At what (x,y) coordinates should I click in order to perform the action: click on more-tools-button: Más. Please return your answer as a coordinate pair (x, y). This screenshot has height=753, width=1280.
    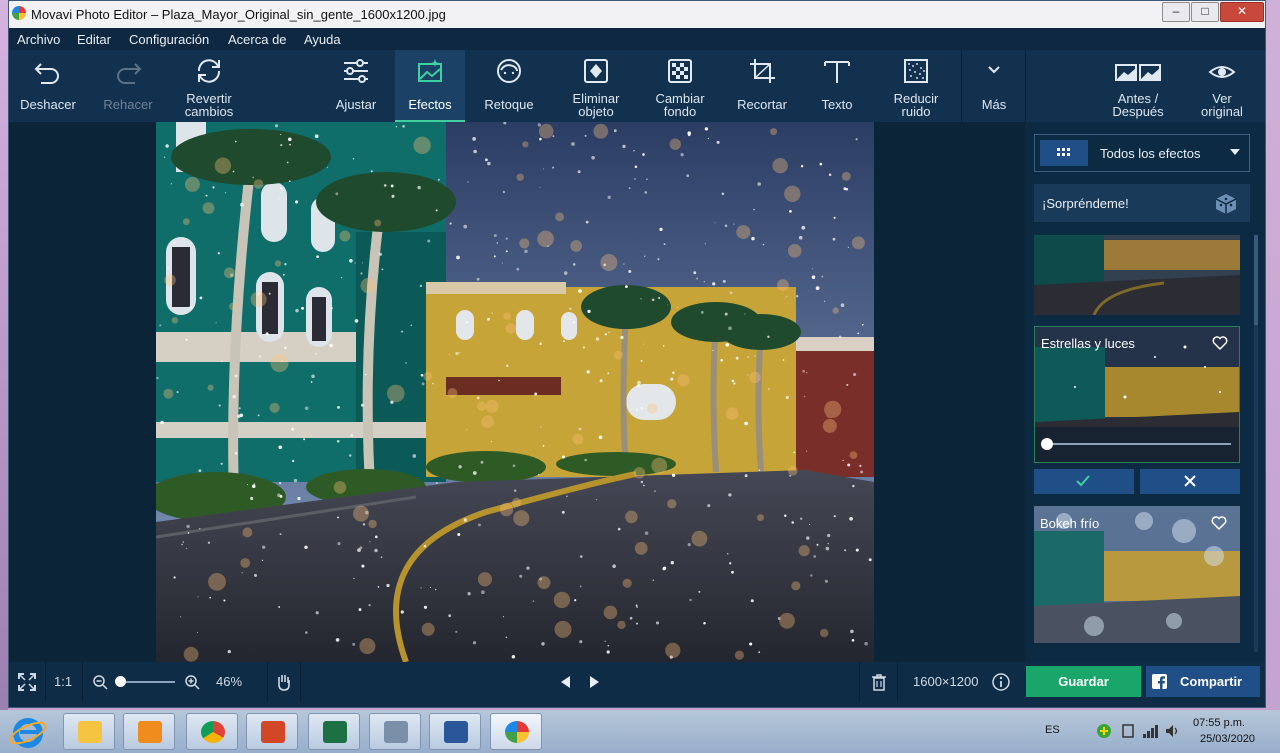
    Looking at the image, I should click on (994, 86).